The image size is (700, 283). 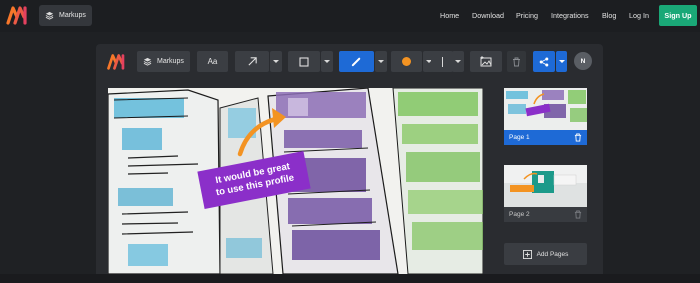 I want to click on page-2-label: Page 2, so click(x=519, y=214).